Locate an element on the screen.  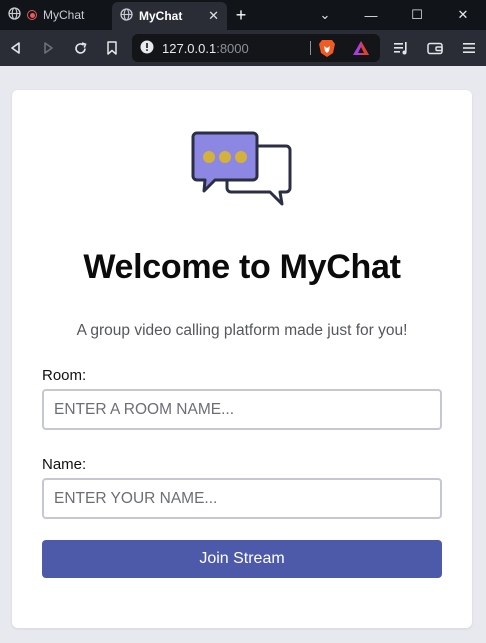
wallet-icon is located at coordinates (435, 48).